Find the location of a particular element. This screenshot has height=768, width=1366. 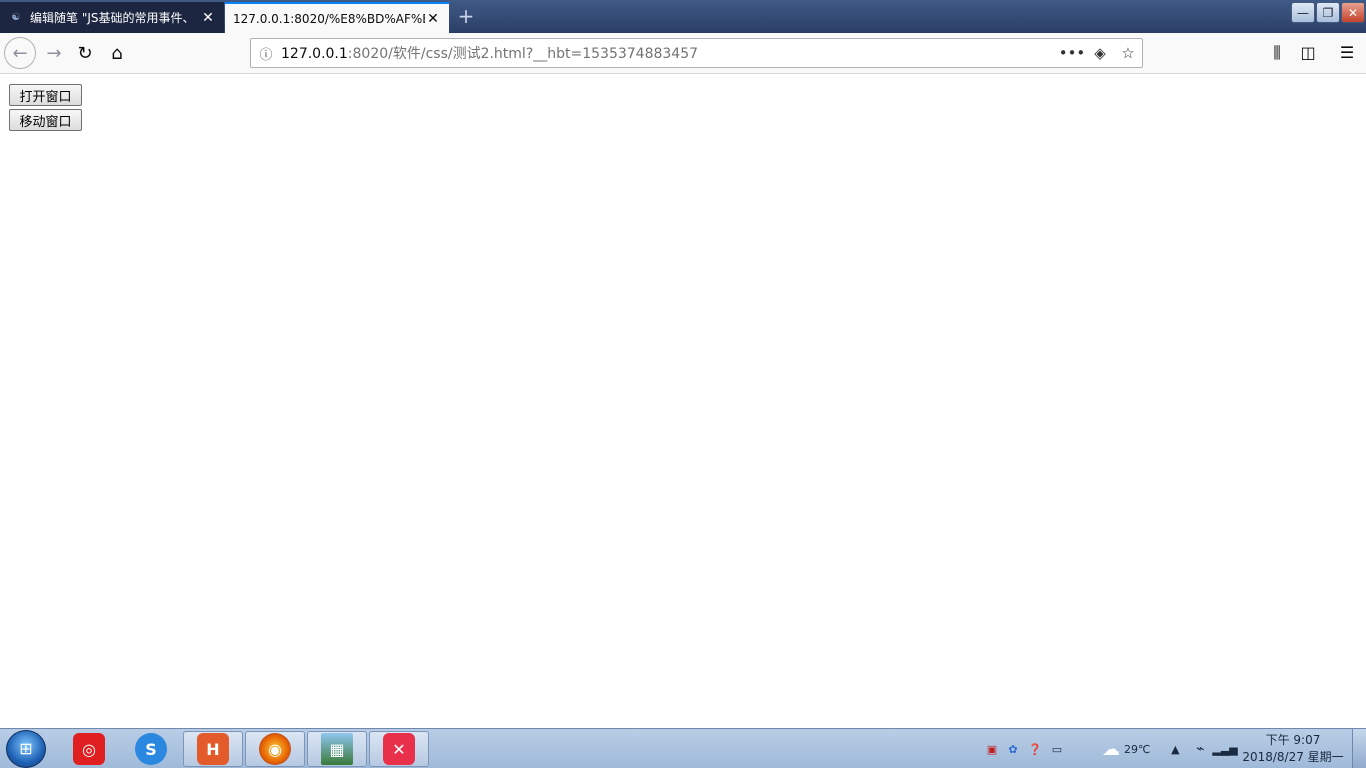

weather-cloud-icon: ☁ is located at coordinates (1111, 749).